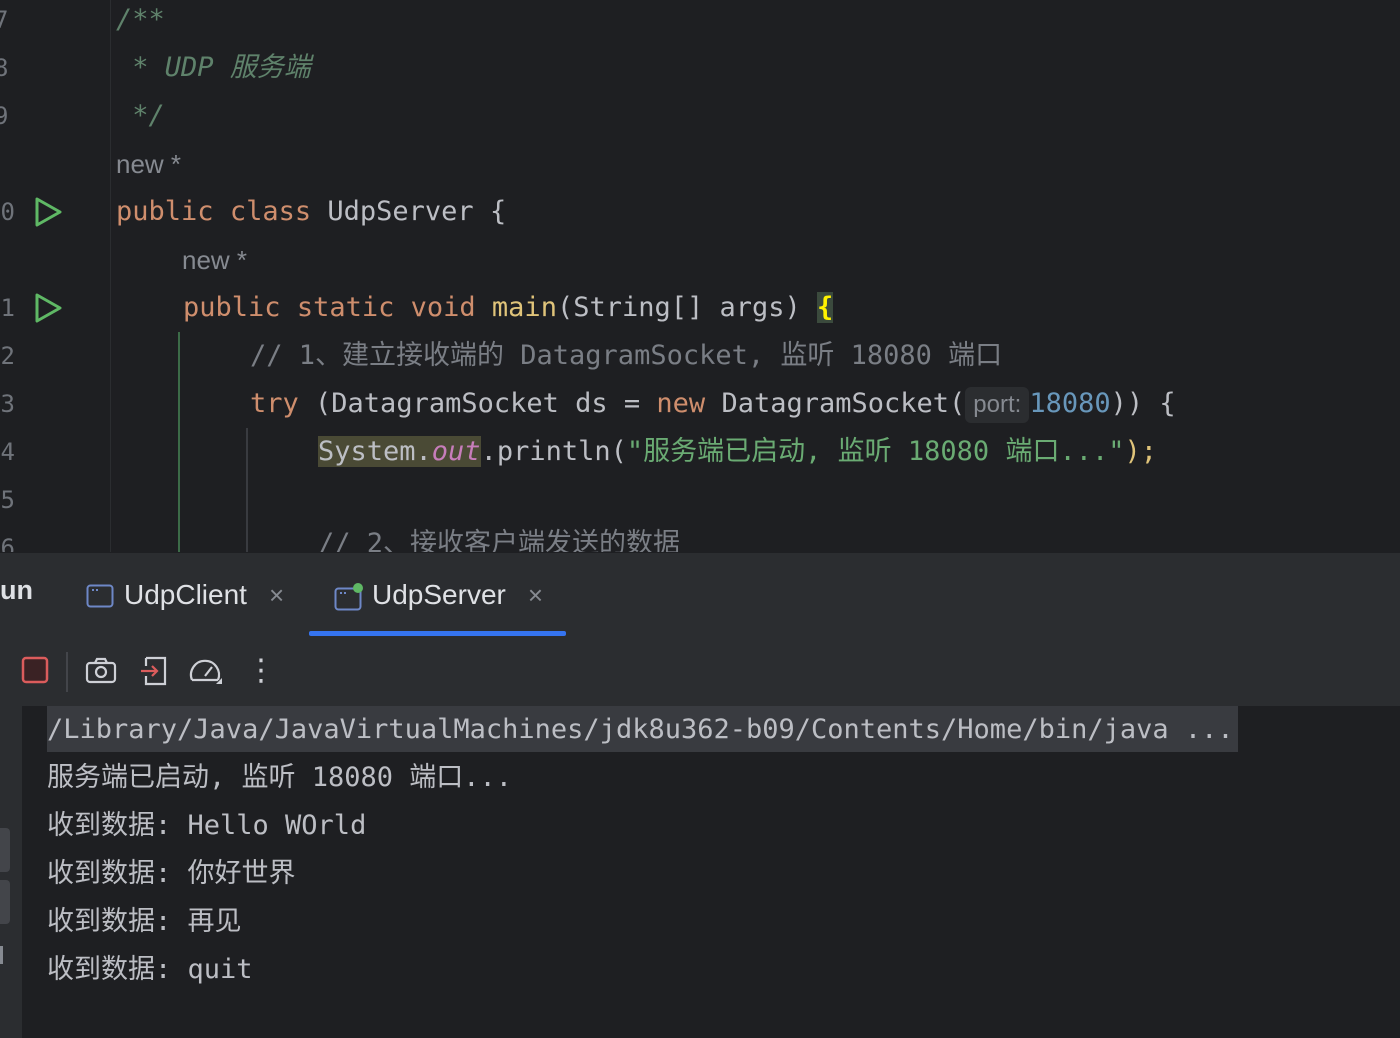  I want to click on line-number: 12, so click(7, 356).